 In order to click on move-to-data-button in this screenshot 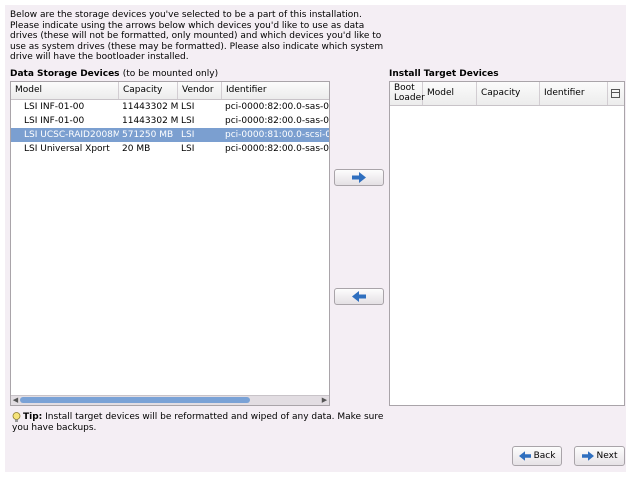, I will do `click(359, 296)`.